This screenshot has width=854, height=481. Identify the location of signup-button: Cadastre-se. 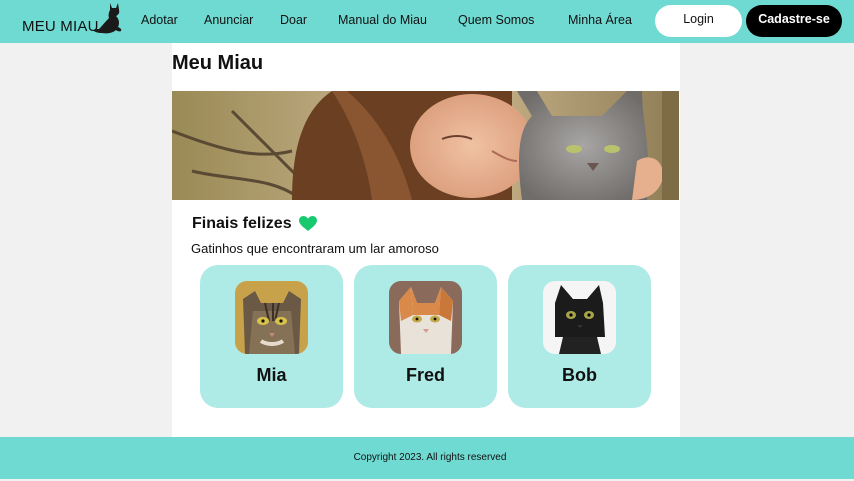
(794, 21).